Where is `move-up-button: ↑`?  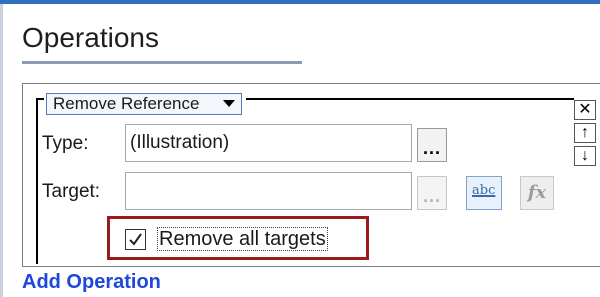
move-up-button: ↑ is located at coordinates (585, 133).